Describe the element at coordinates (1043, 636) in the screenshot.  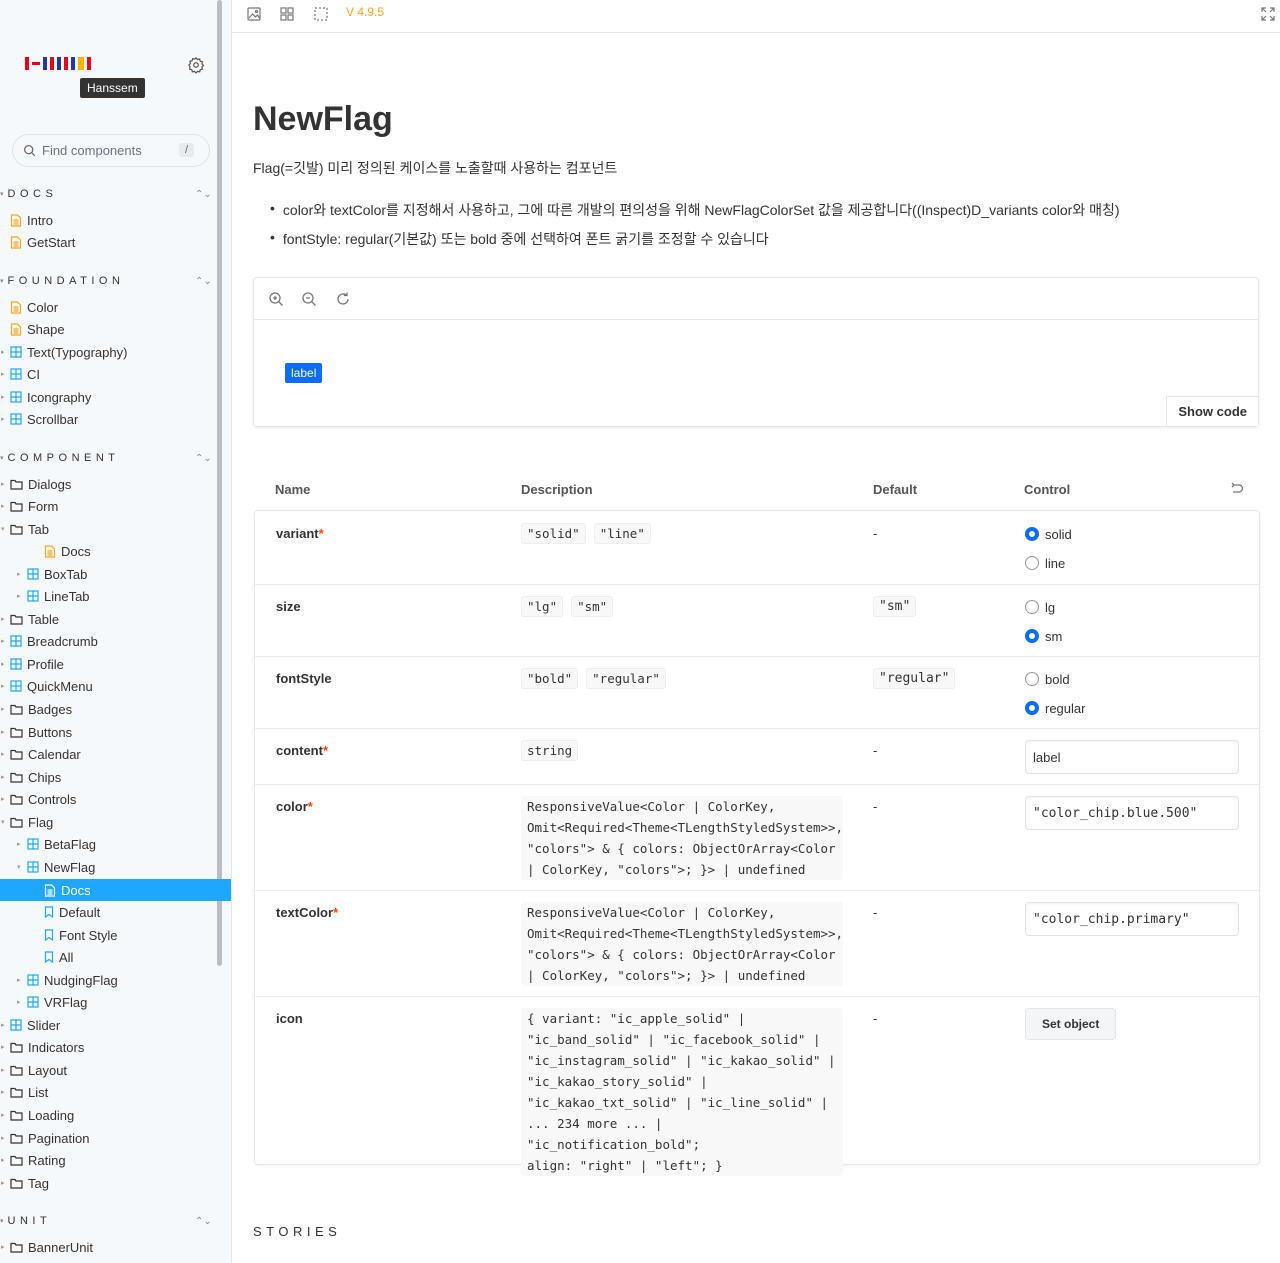
I see `radio-option: sm` at that location.